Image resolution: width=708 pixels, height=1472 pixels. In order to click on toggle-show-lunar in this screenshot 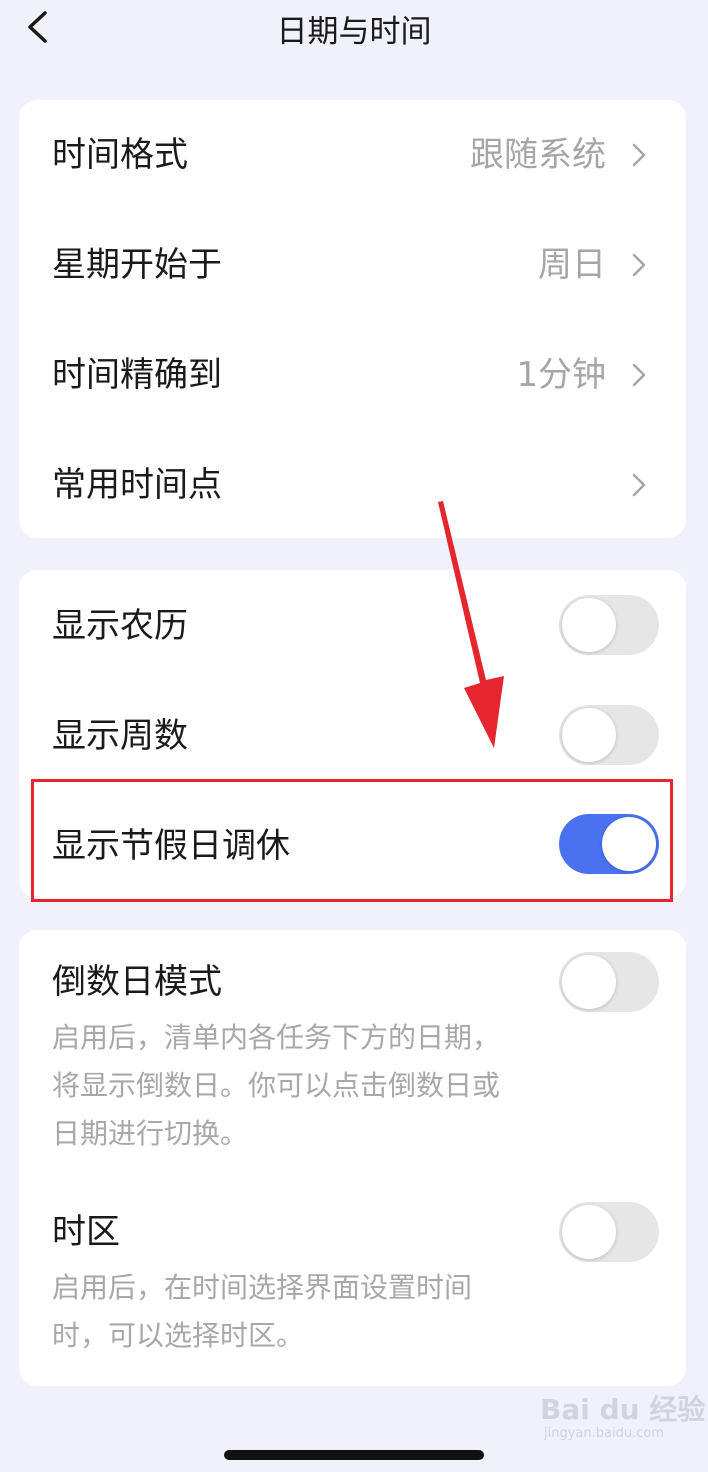, I will do `click(609, 625)`.